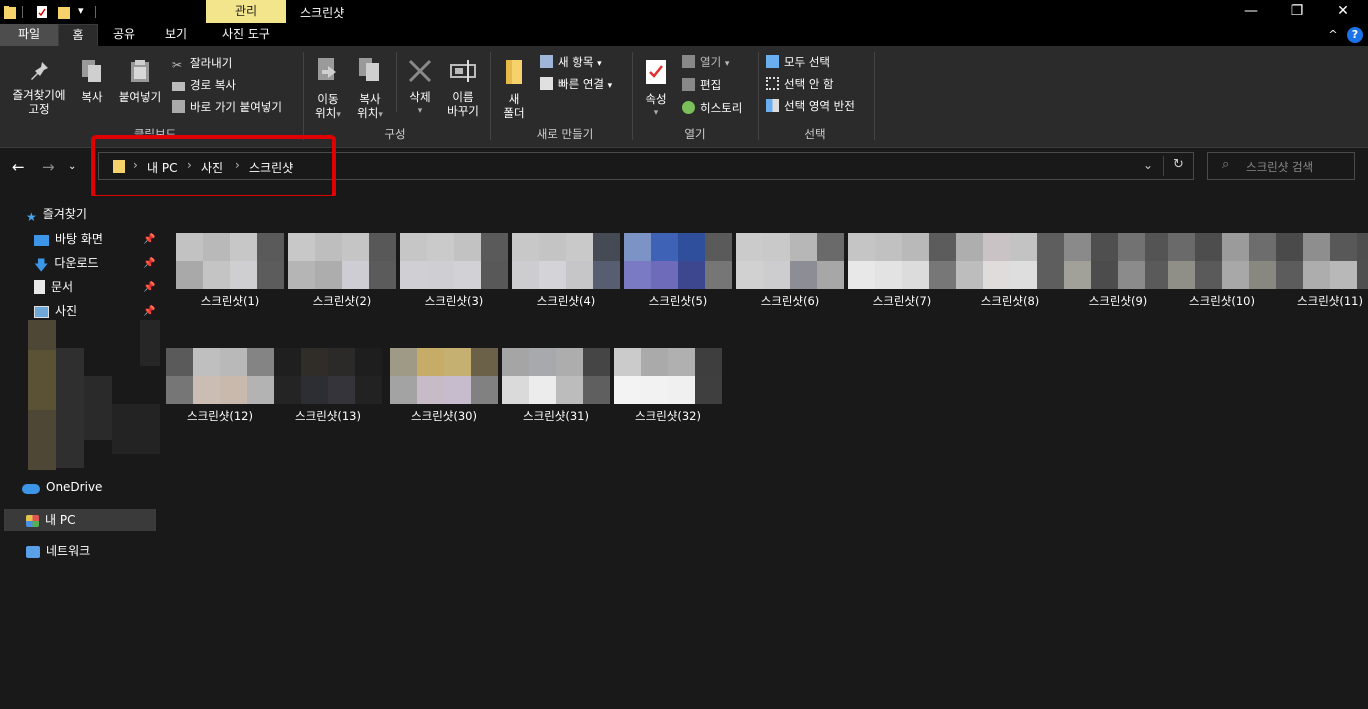  Describe the element at coordinates (18, 167) in the screenshot. I see `back-arrow-icon: ←` at that location.